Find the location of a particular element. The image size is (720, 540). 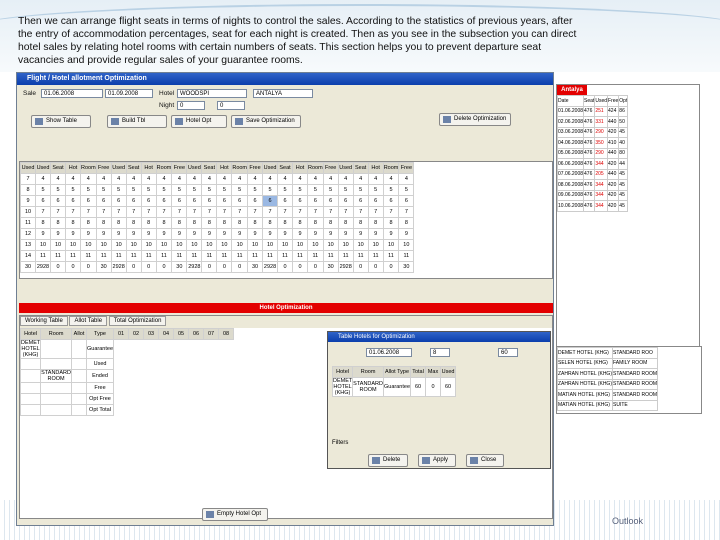

date-from-input: 01.06.2008 is located at coordinates (72, 93).